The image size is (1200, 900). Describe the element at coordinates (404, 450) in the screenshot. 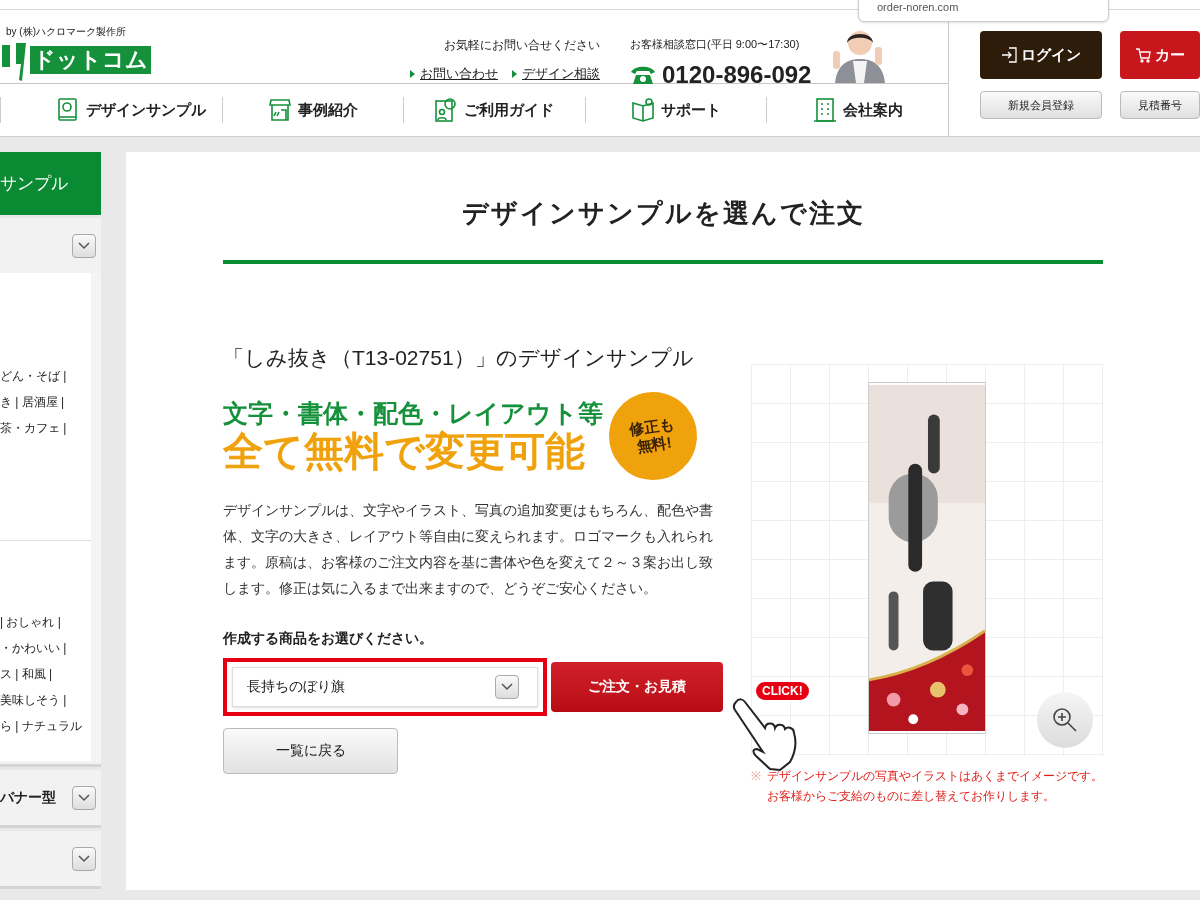

I see `promo-headline: 全て無料で変更可能` at that location.